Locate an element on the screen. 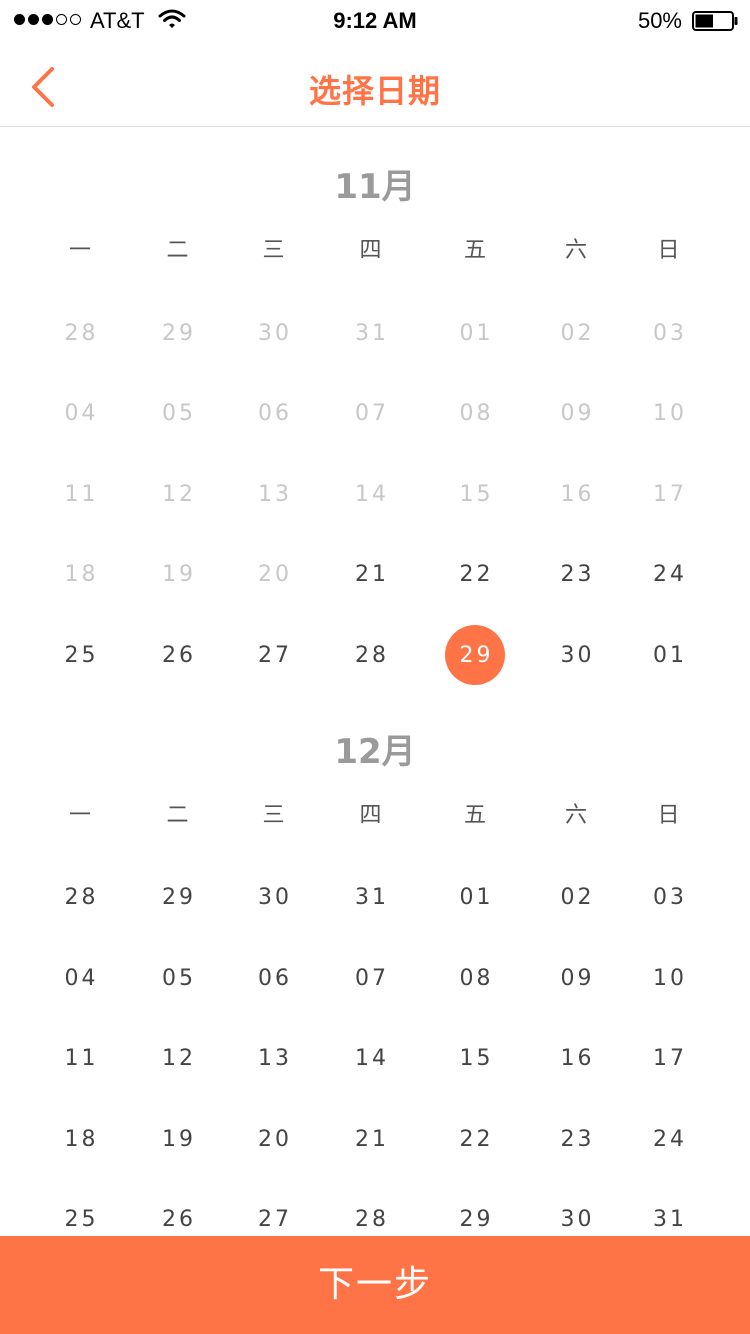  day-cell-col-sun: 01 is located at coordinates (668, 655).